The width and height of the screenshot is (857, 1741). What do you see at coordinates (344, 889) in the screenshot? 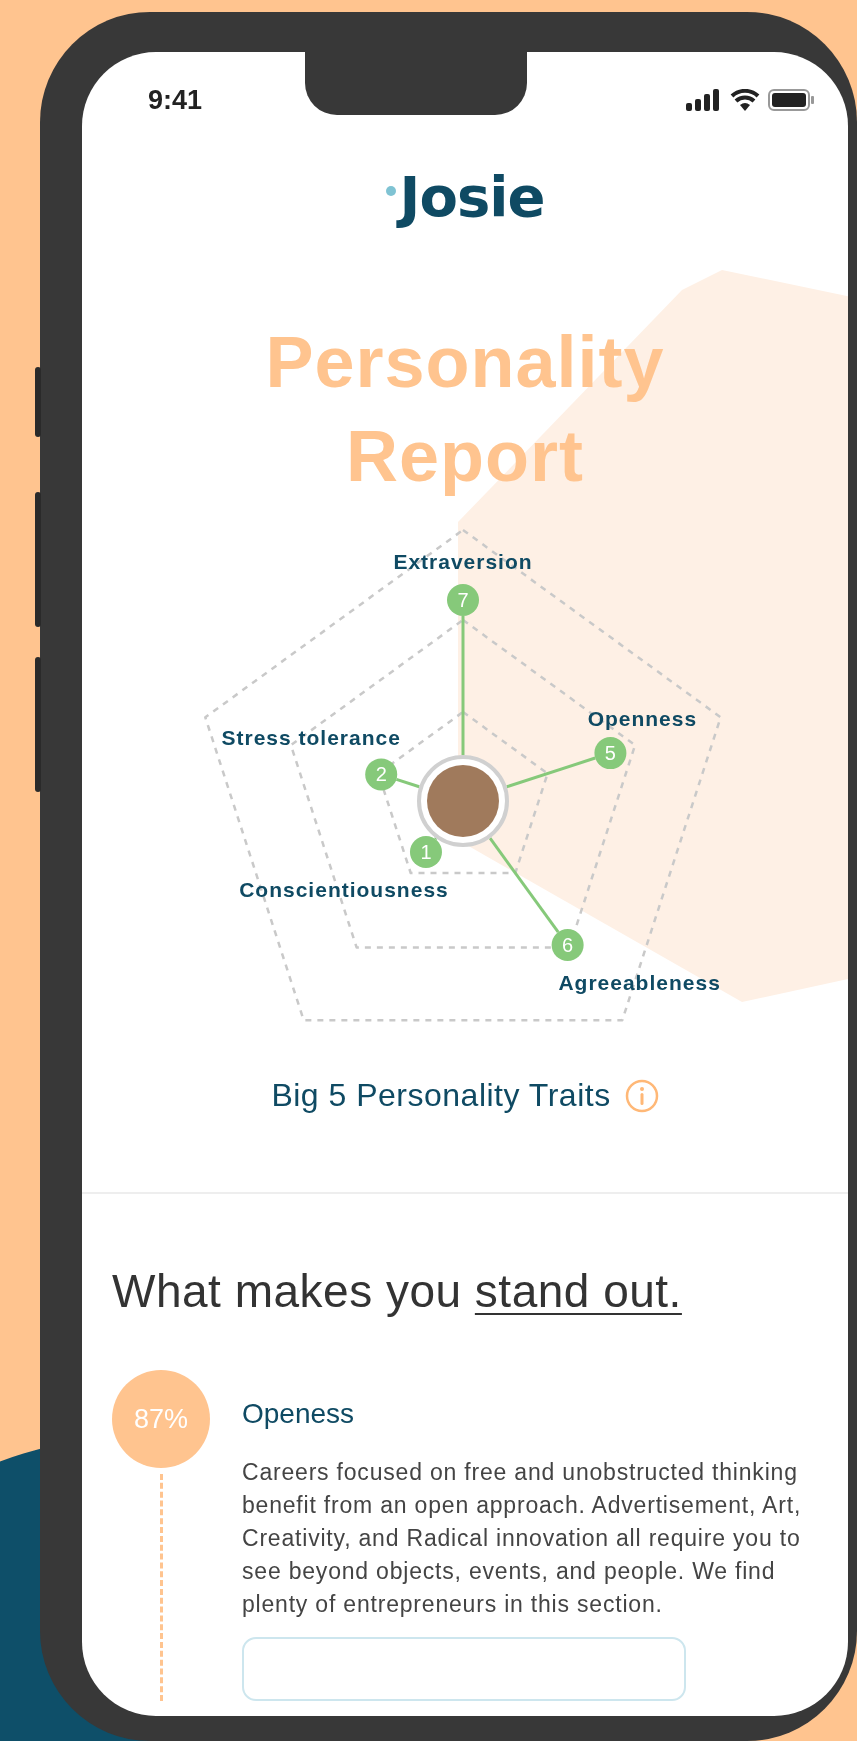
I see `trait-label: Conscientiousness` at bounding box center [344, 889].